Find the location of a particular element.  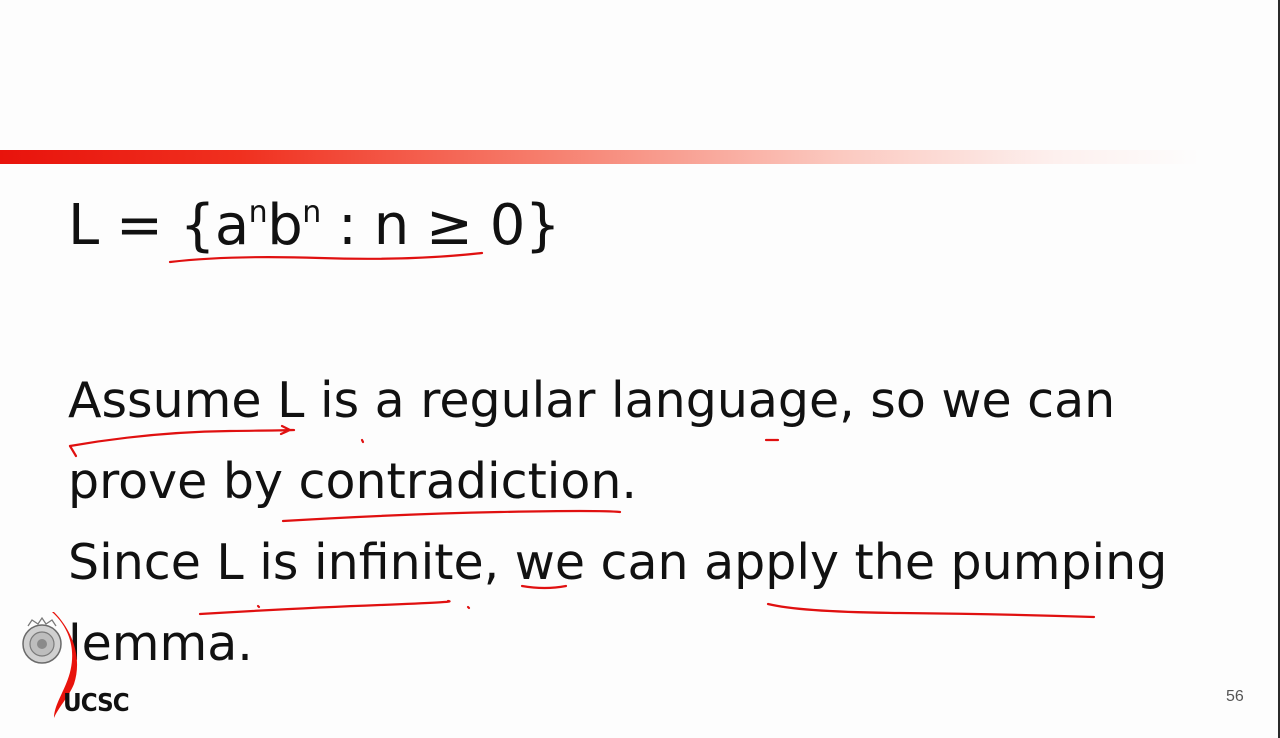

logo-wordmark: UCSC is located at coordinates (96, 702).